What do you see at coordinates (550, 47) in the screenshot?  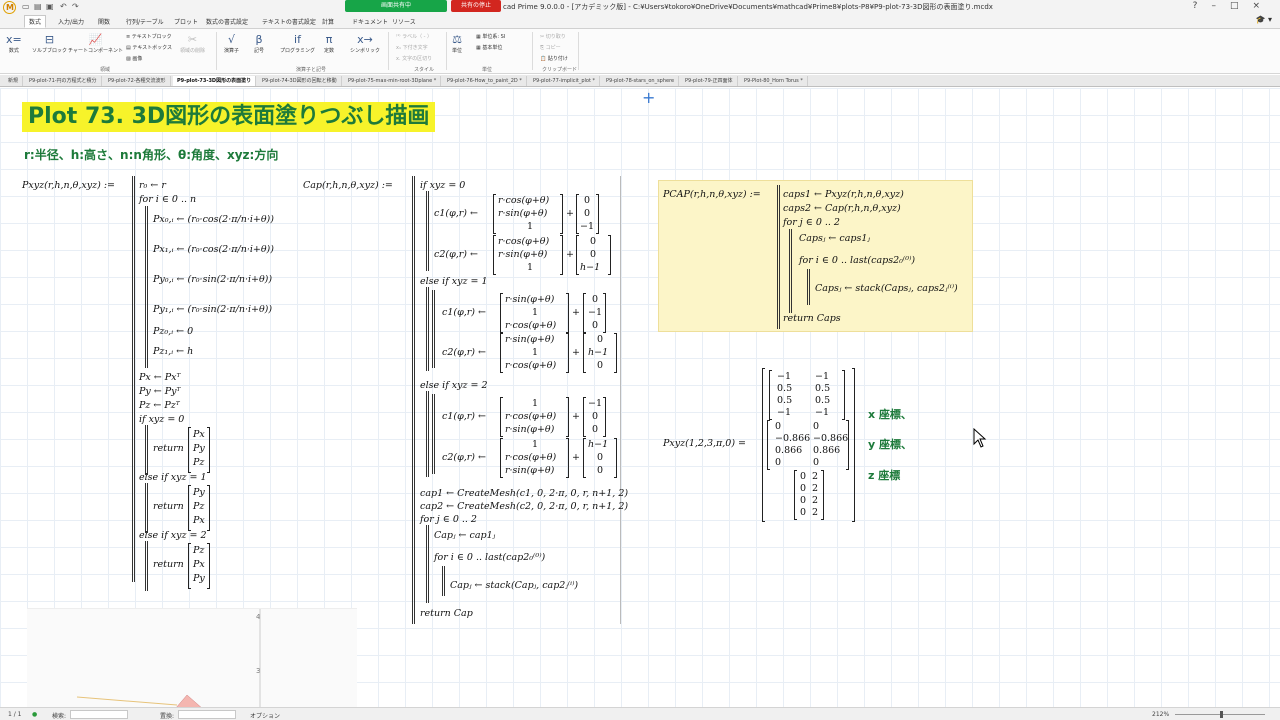 I see `copy-button: ⎘ コピー` at bounding box center [550, 47].